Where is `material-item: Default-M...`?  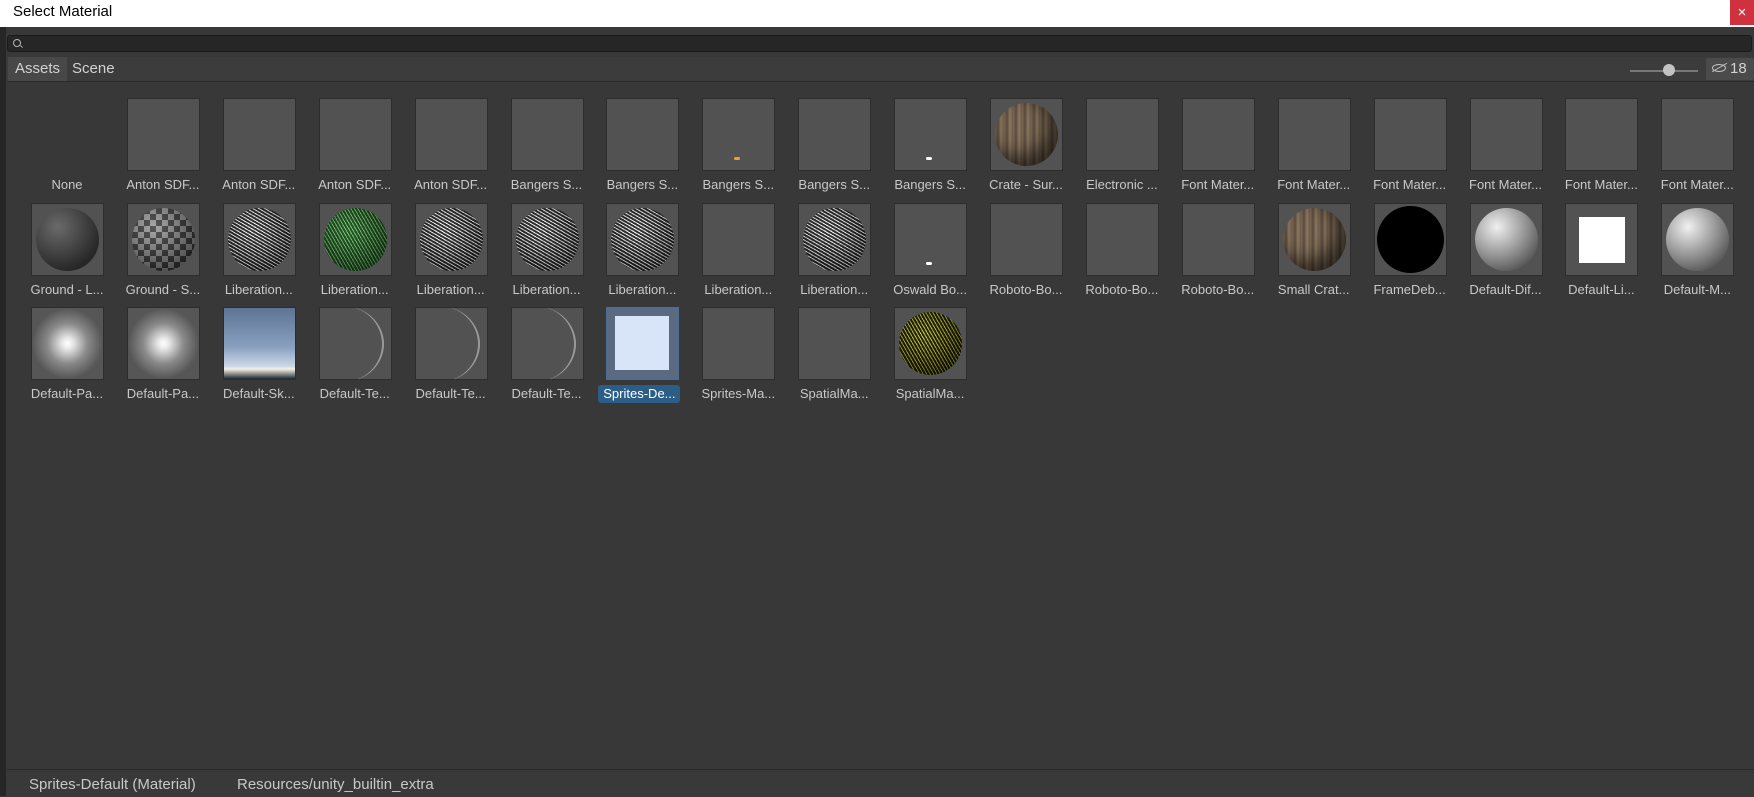 material-item: Default-M... is located at coordinates (1693, 252).